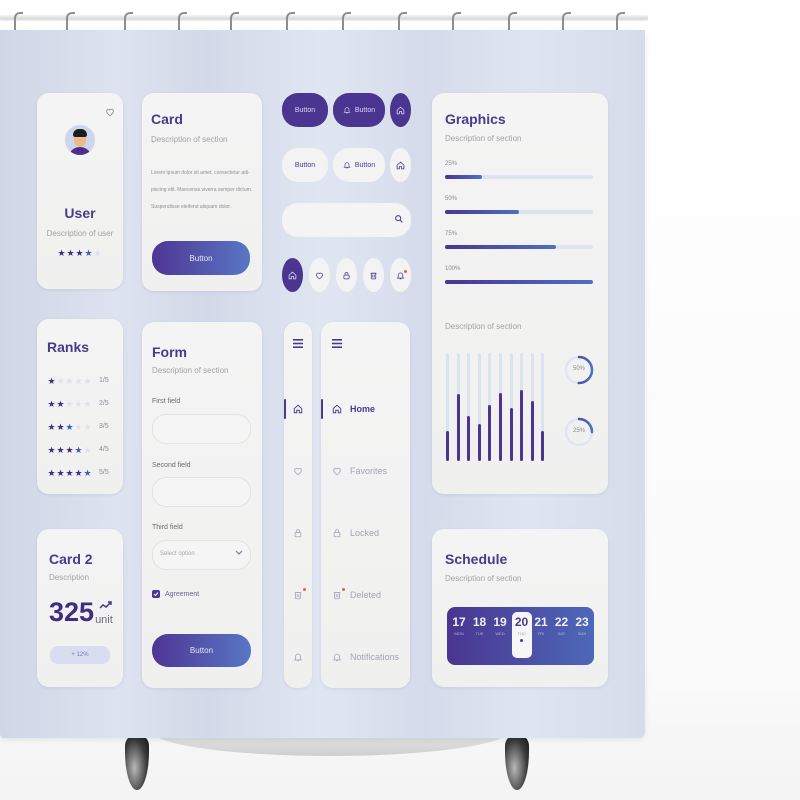 The height and width of the screenshot is (800, 800). I want to click on day-21: 21 FRI, so click(541, 625).